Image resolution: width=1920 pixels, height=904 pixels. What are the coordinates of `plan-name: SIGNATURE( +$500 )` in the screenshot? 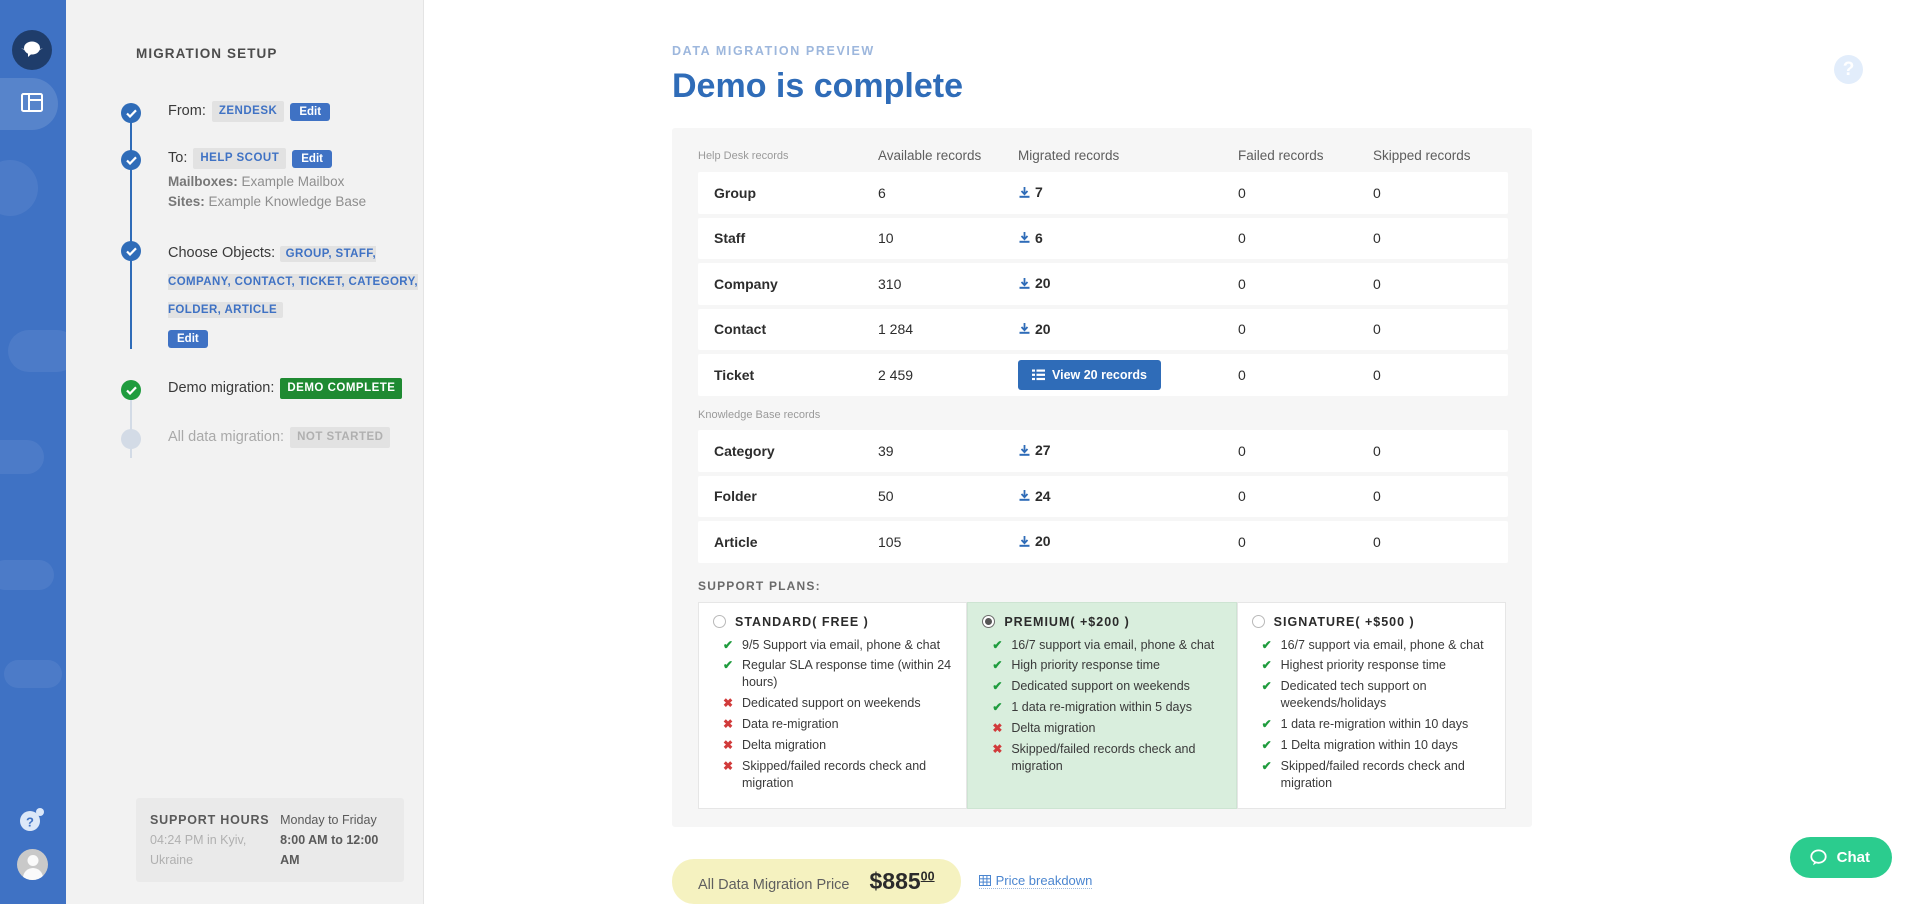 It's located at (1344, 621).